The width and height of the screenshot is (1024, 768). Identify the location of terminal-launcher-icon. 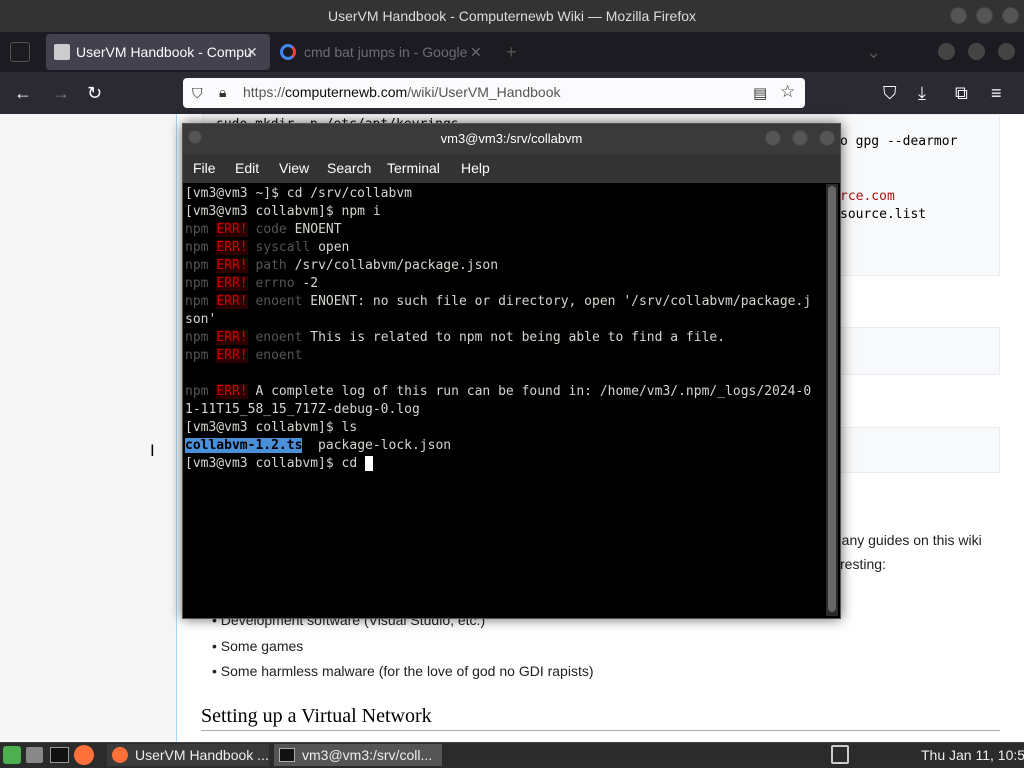
(59, 755).